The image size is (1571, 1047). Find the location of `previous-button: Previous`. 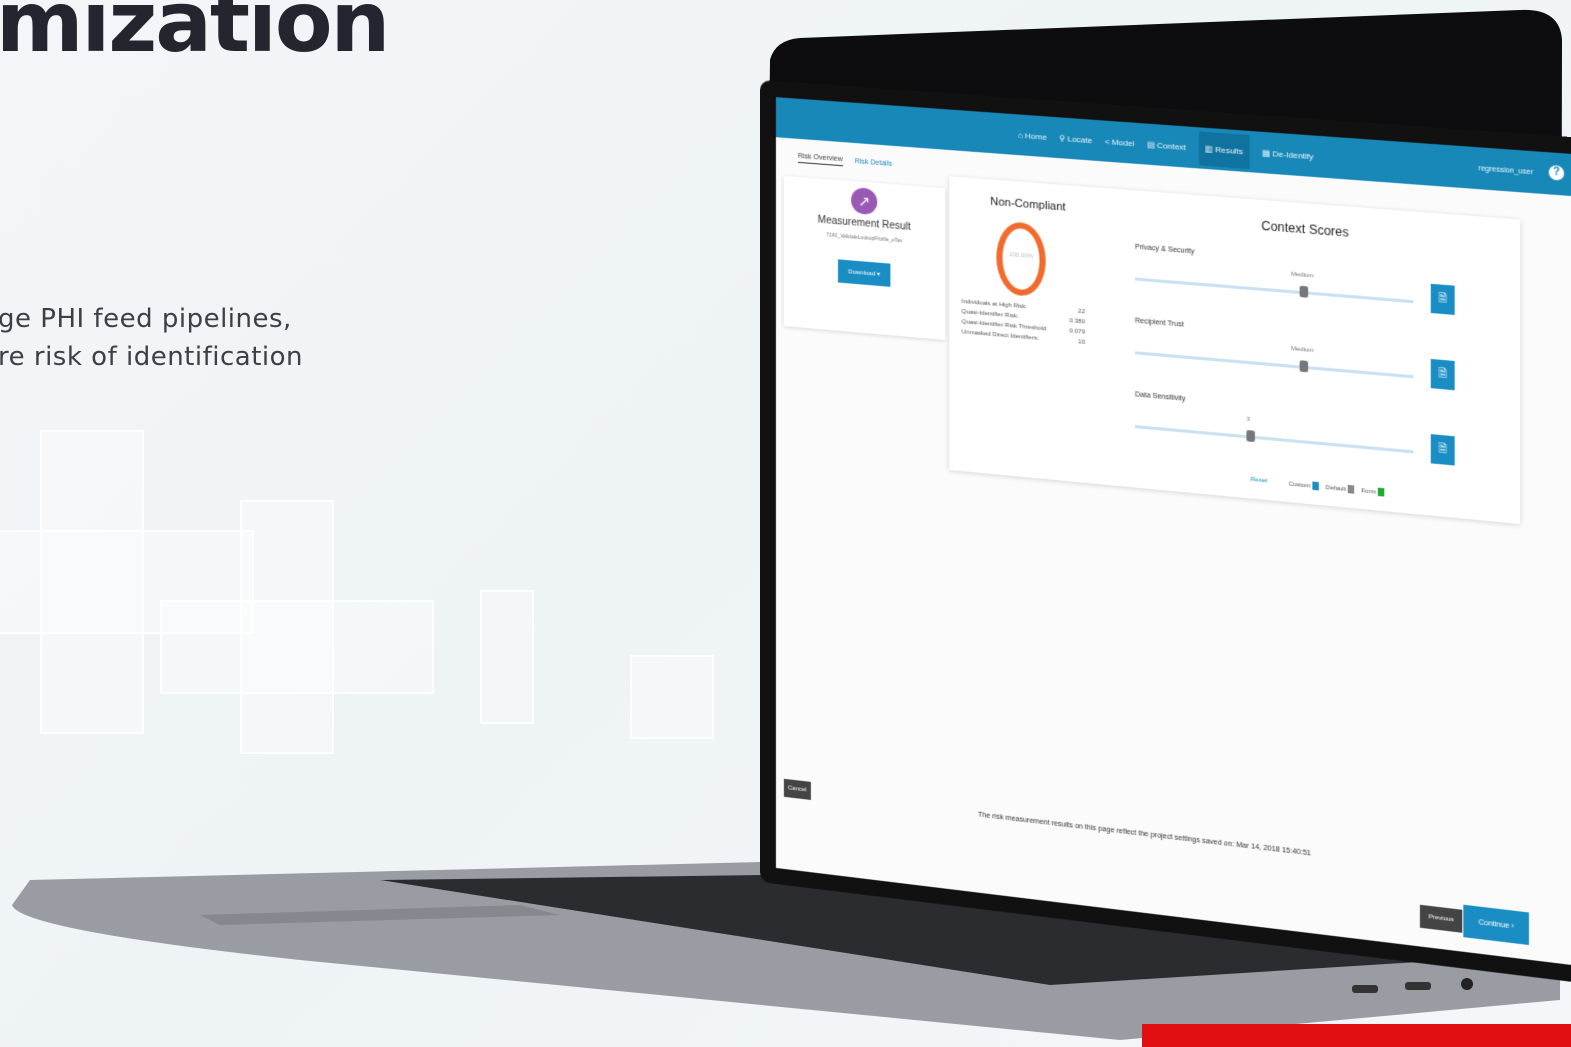

previous-button: Previous is located at coordinates (1441, 918).